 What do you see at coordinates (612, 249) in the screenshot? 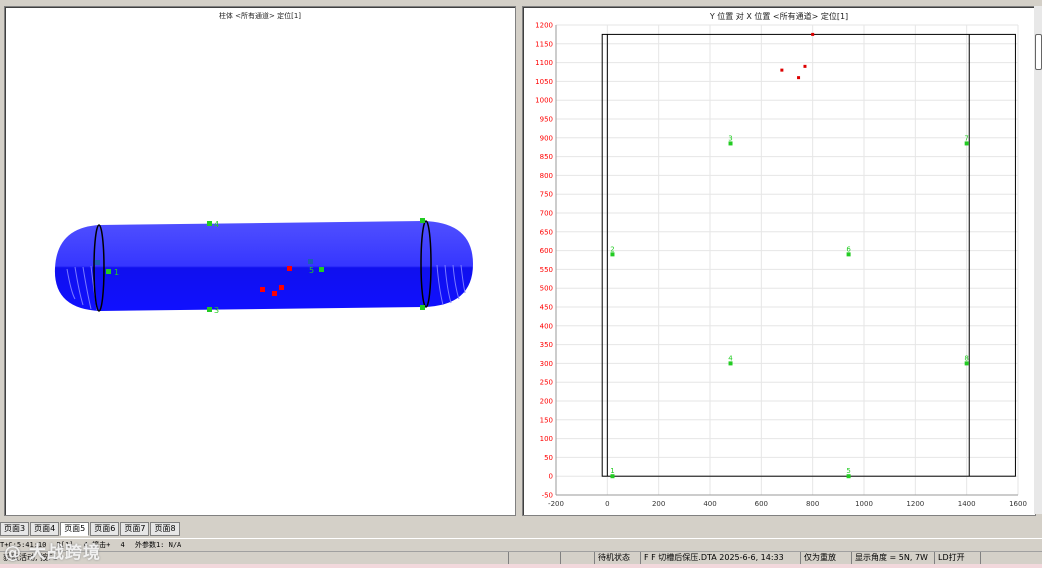
I see `sensor-point-label: 2` at bounding box center [612, 249].